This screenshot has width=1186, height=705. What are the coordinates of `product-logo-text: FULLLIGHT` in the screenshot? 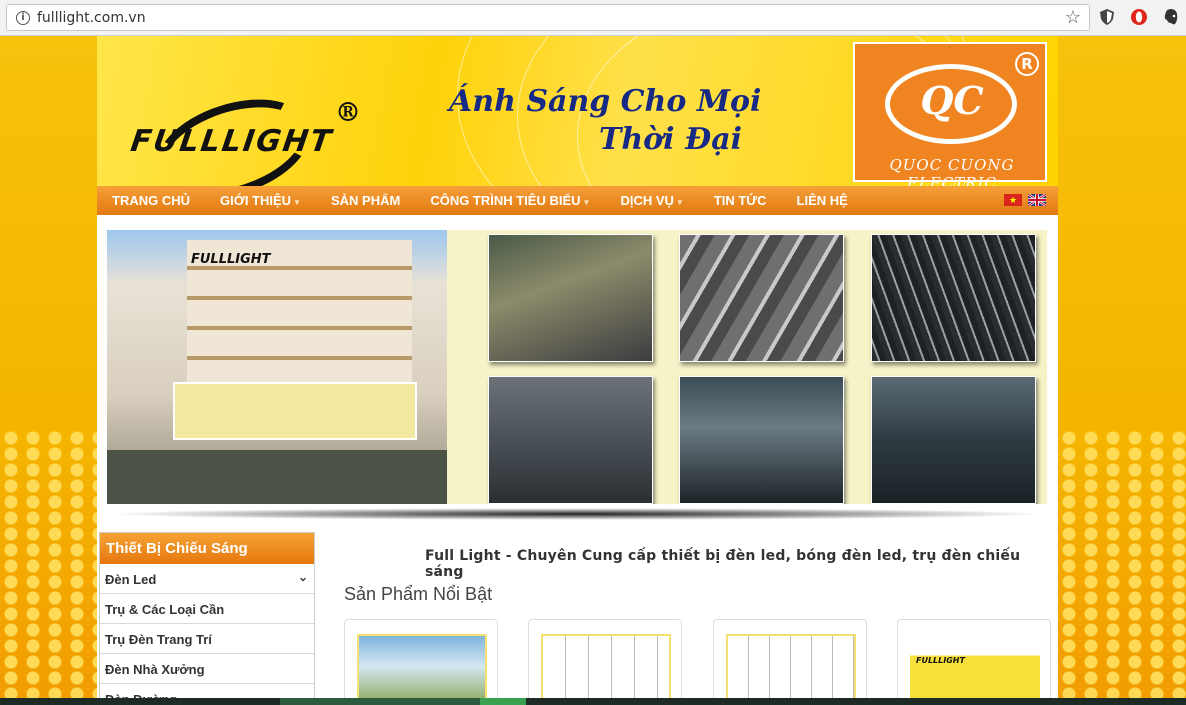 It's located at (940, 660).